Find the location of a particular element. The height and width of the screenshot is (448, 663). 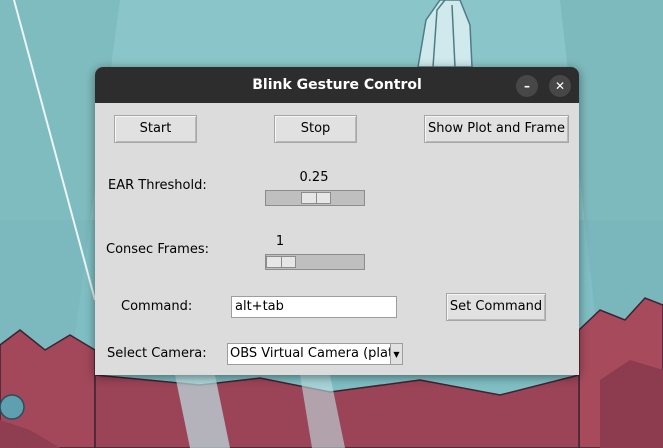

ear-threshold-value: 0.25 is located at coordinates (314, 177).